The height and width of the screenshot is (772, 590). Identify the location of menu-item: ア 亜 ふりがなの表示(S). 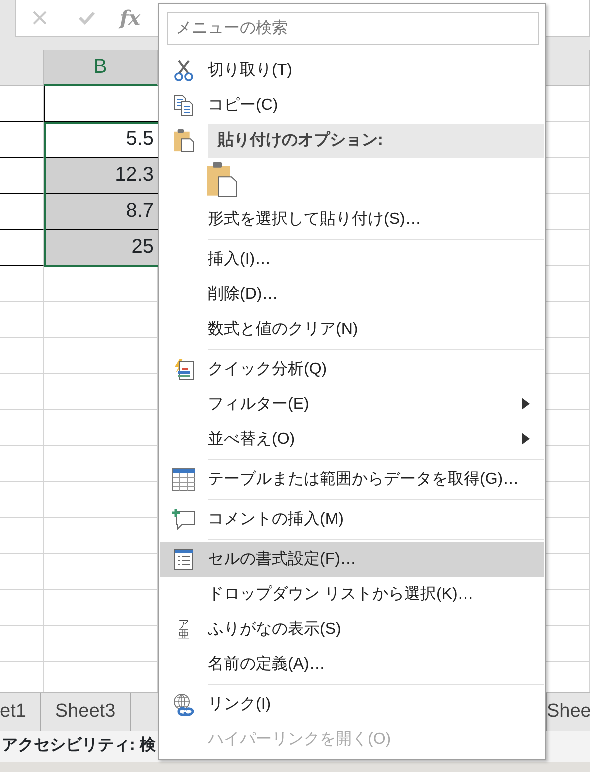
(352, 629).